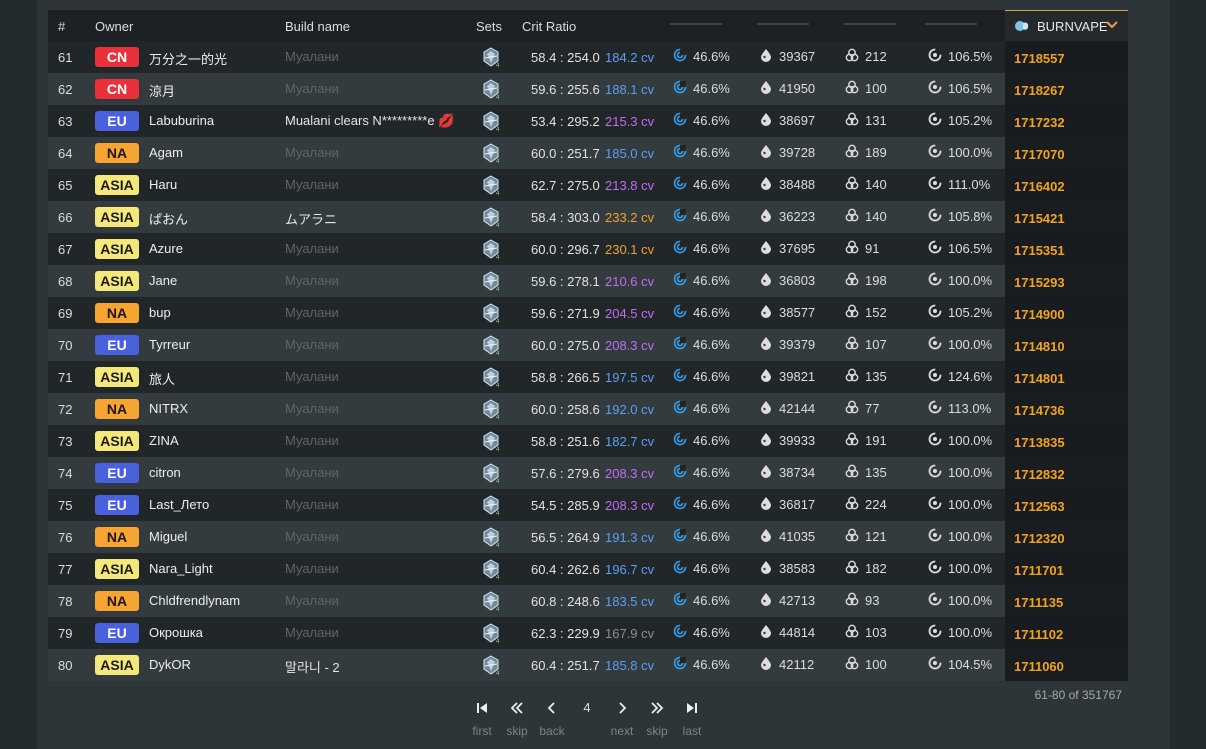 Image resolution: width=1206 pixels, height=749 pixels. Describe the element at coordinates (169, 344) in the screenshot. I see `owner-name: Tyrreur` at that location.